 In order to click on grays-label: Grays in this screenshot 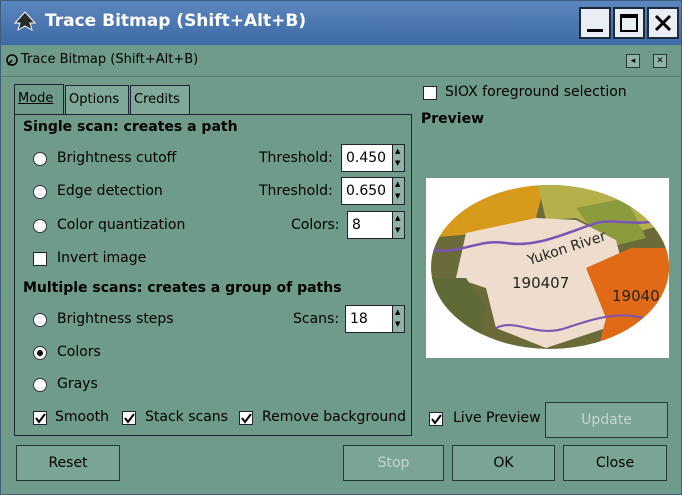, I will do `click(77, 384)`.